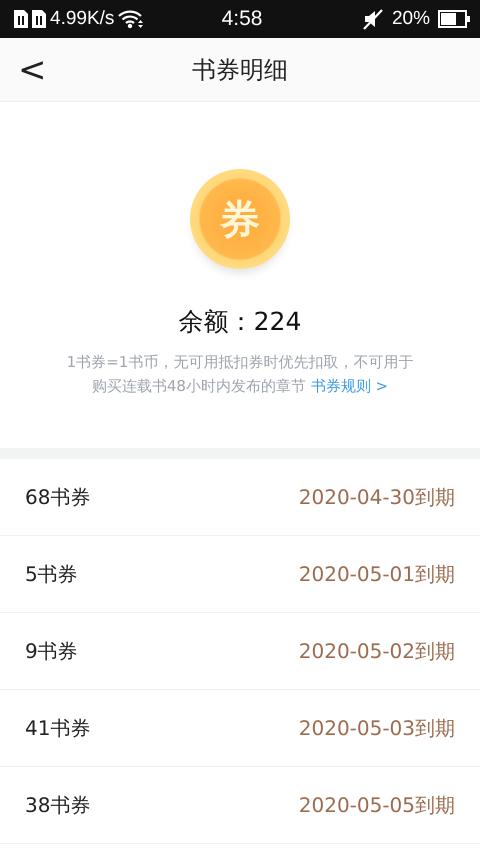 The height and width of the screenshot is (854, 480). Describe the element at coordinates (376, 574) in the screenshot. I see `expiry-date: 2020-05-01到期` at that location.